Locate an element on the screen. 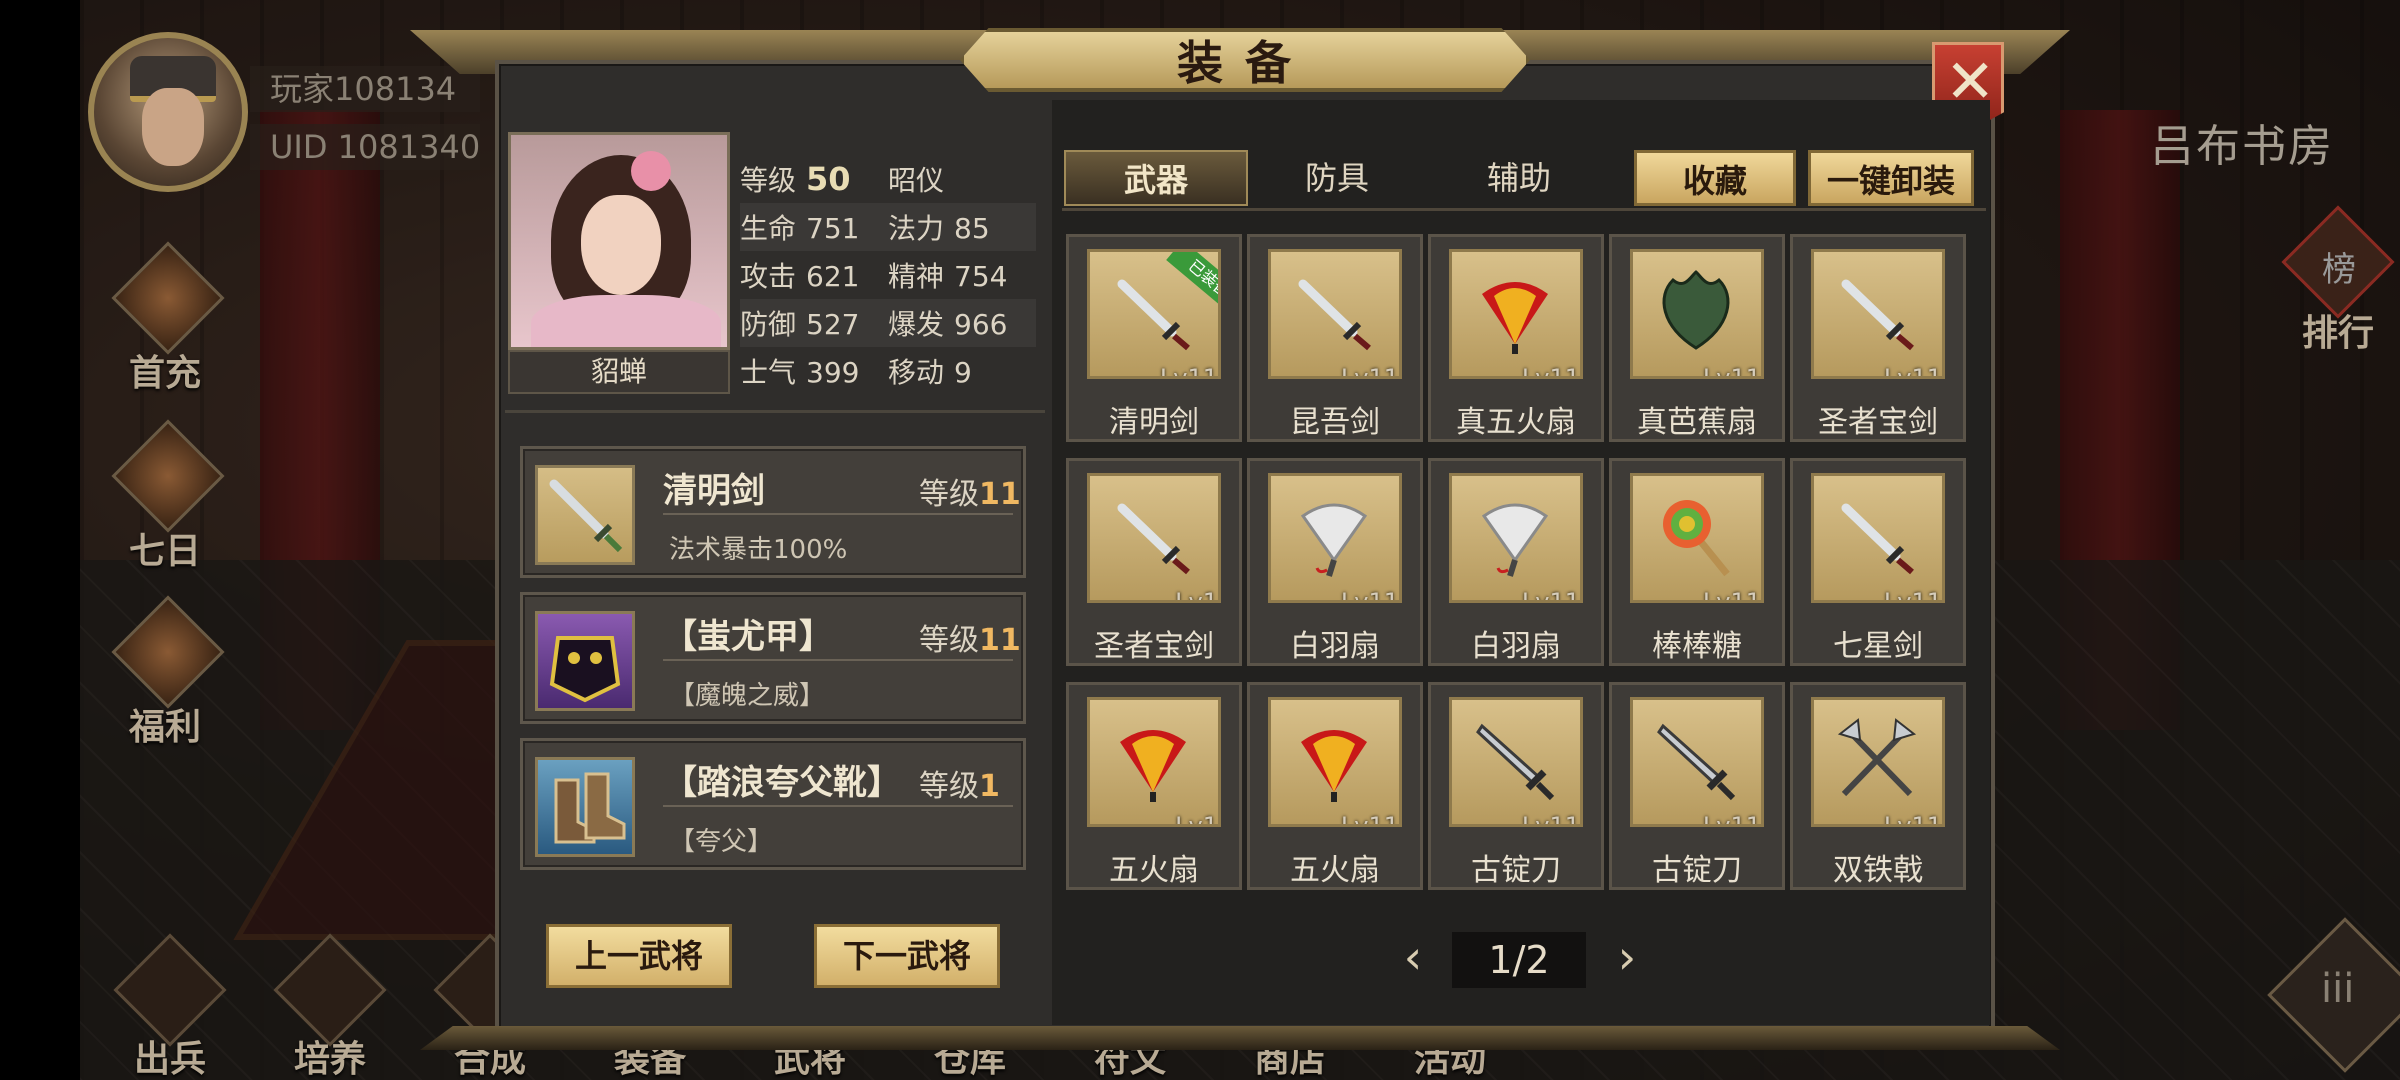  welfare-button: 福利 is located at coordinates (165, 673).